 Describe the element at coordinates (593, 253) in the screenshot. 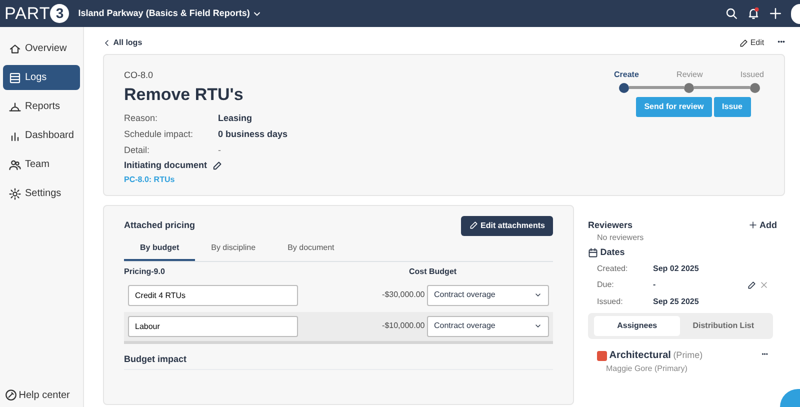

I see `calendar-icon` at that location.